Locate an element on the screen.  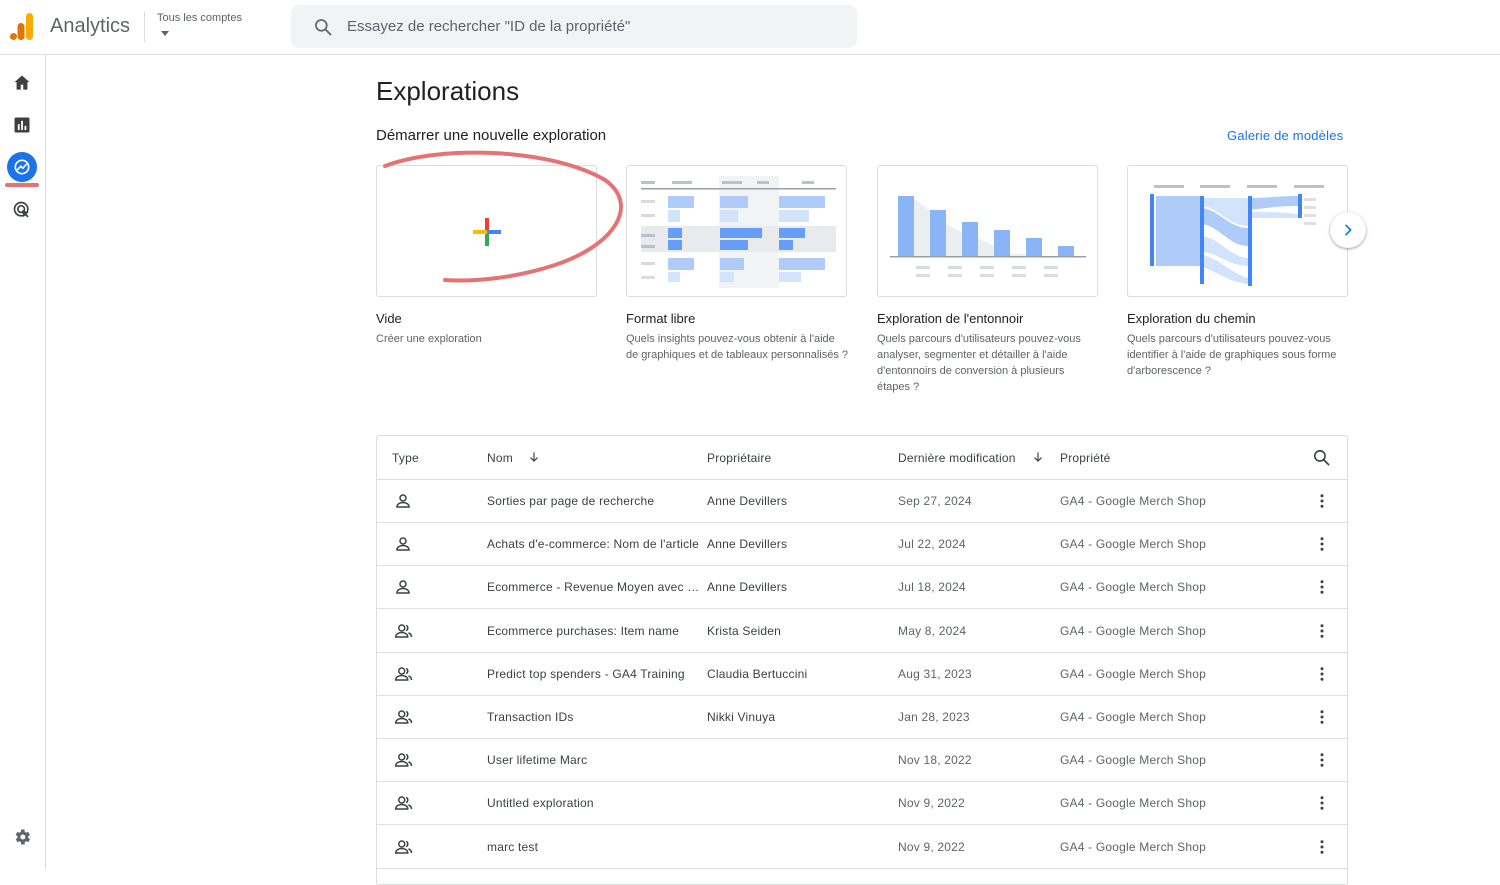
template-title: Exploration du chemin is located at coordinates (1191, 318).